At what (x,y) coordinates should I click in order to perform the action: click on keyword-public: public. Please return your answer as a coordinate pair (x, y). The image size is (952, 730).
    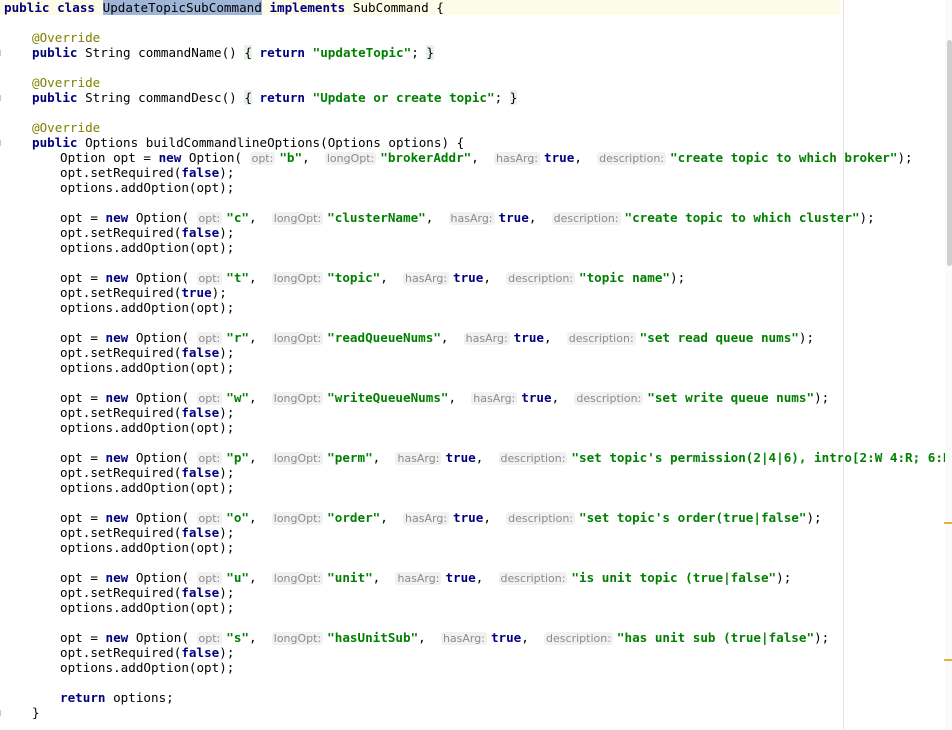
    Looking at the image, I should click on (55, 52).